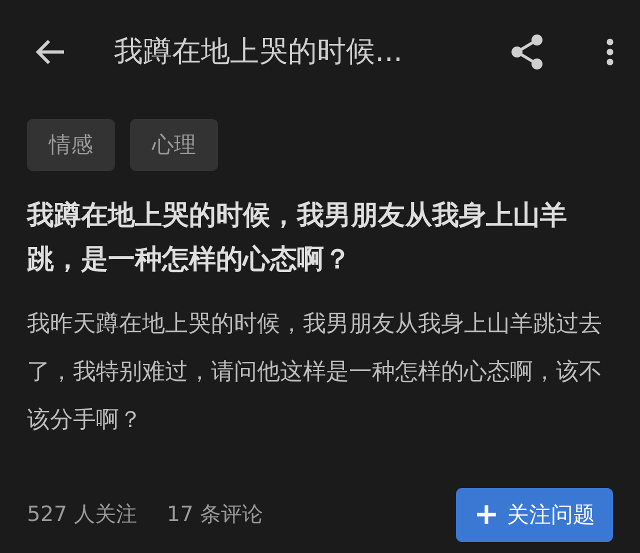 This screenshot has width=640, height=553. Describe the element at coordinates (71, 145) in the screenshot. I see `tag: 情感` at that location.